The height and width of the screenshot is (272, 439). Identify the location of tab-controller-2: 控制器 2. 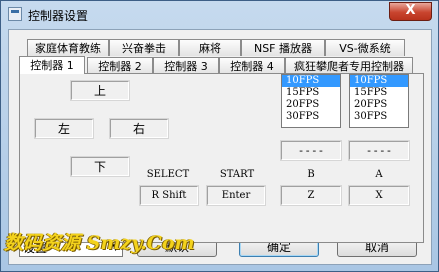
(120, 65).